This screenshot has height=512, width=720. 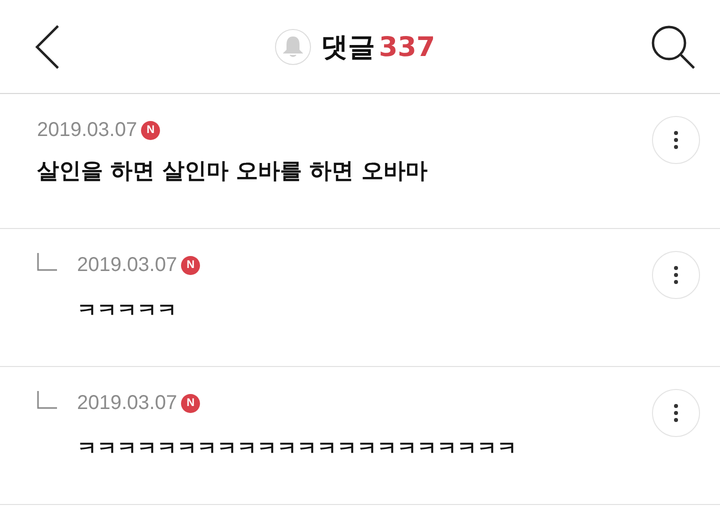 I want to click on comment-text: ㅋㅋㅋㅋㅋ, so click(x=127, y=310).